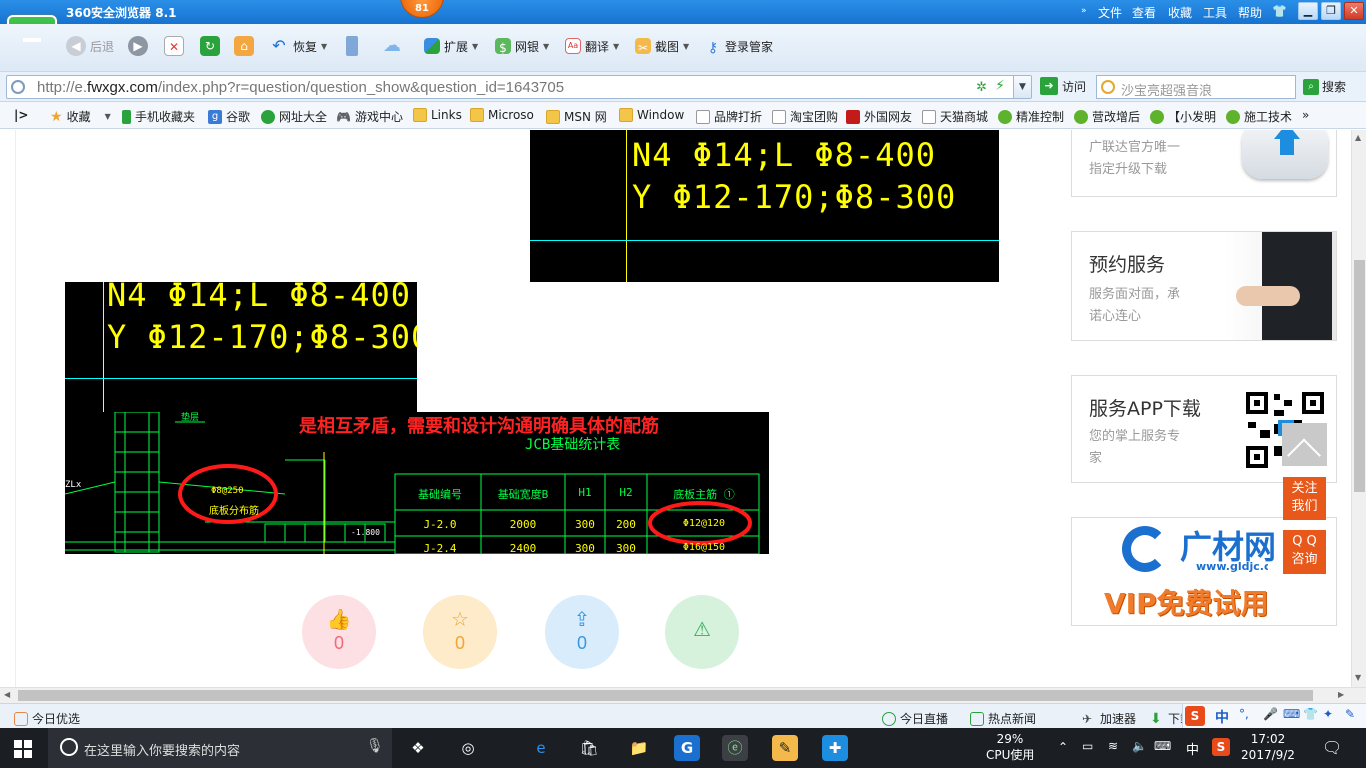 The image size is (1366, 768). What do you see at coordinates (1110, 12) in the screenshot?
I see `menu-file: 文件` at bounding box center [1110, 12].